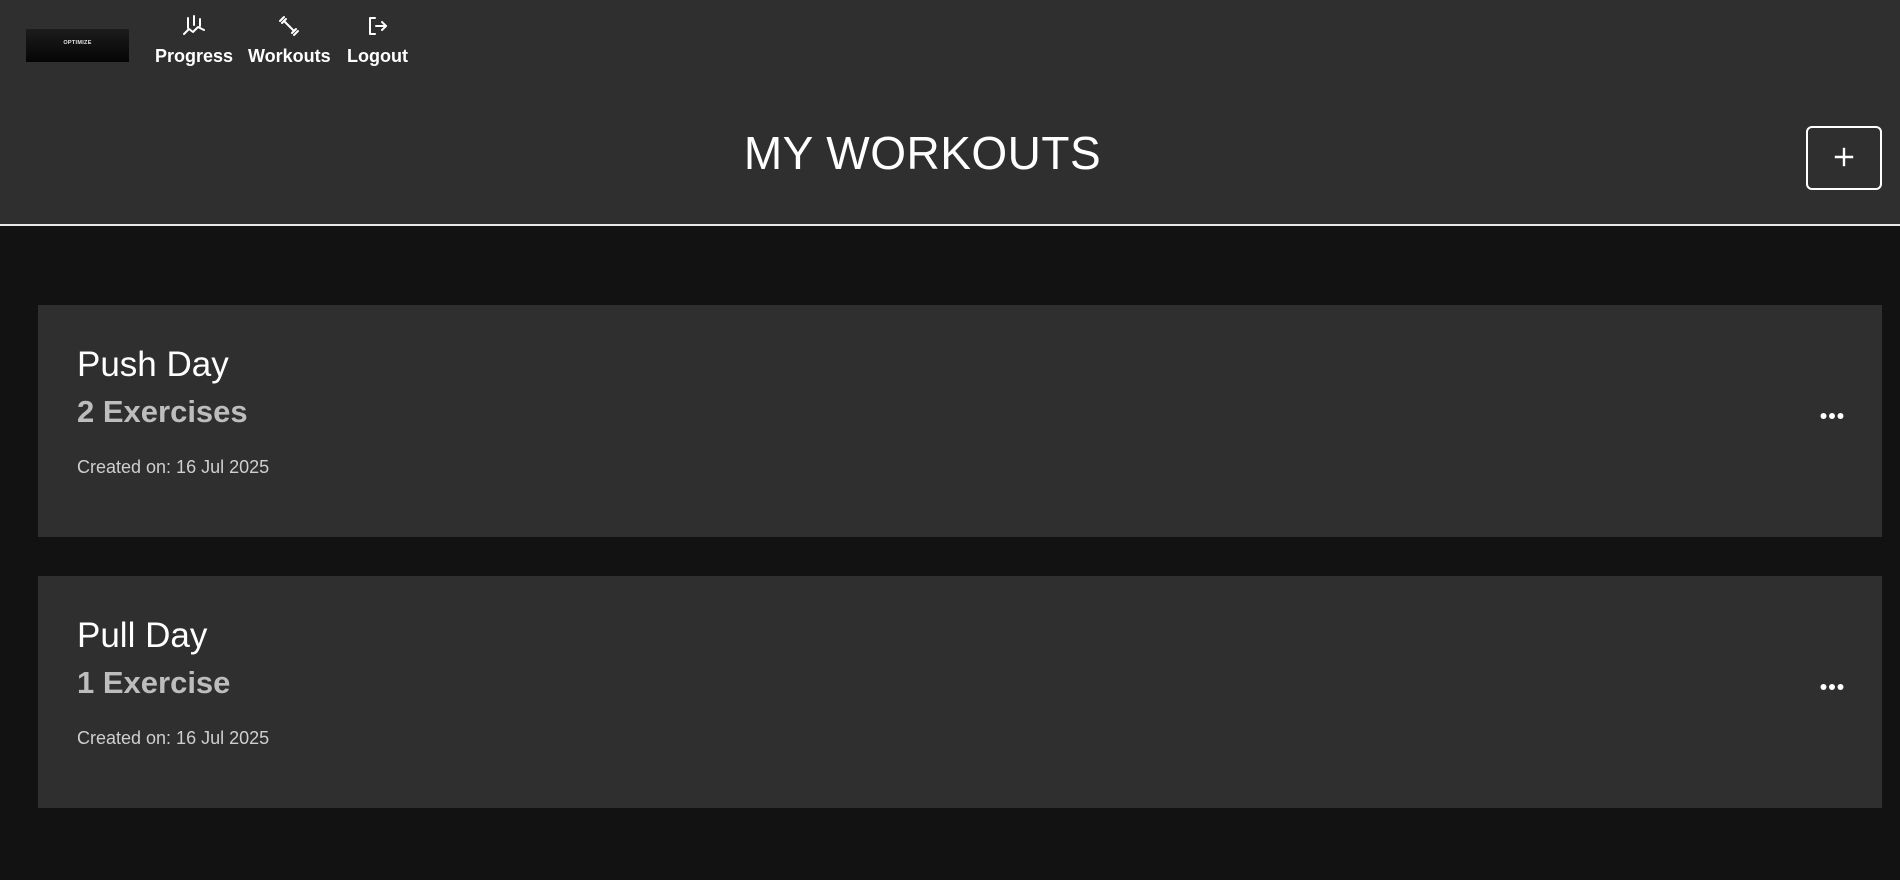 The image size is (1900, 880). Describe the element at coordinates (377, 40) in the screenshot. I see `nav-item-logout: Logout` at that location.